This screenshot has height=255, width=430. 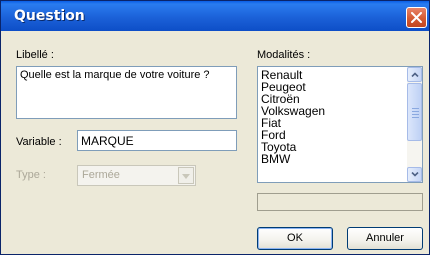 What do you see at coordinates (126, 92) in the screenshot?
I see `libelle-textarea: Quelle est la marque de votre voiture ?` at bounding box center [126, 92].